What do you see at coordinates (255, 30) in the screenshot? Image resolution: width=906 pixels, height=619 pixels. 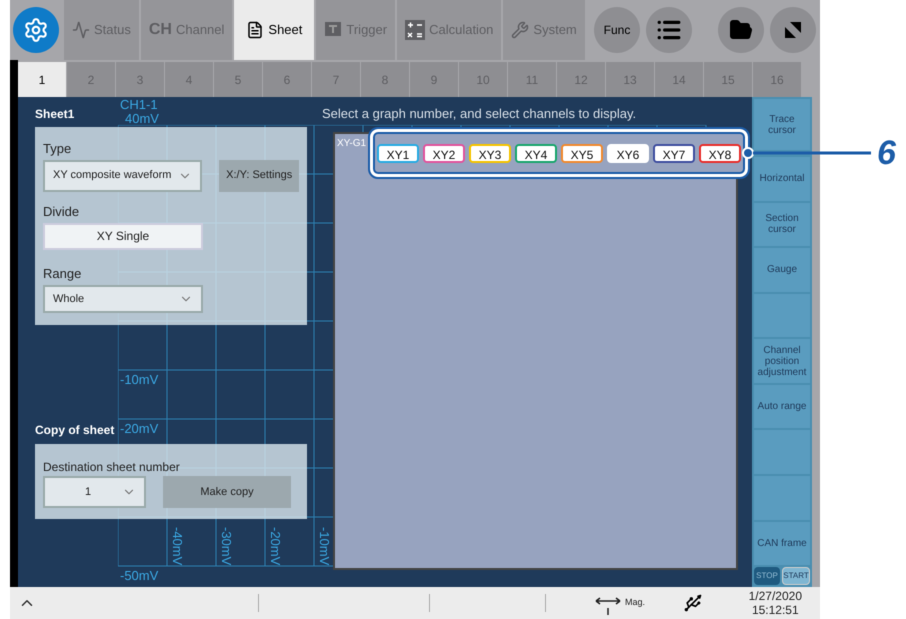 I see `document-icon` at bounding box center [255, 30].